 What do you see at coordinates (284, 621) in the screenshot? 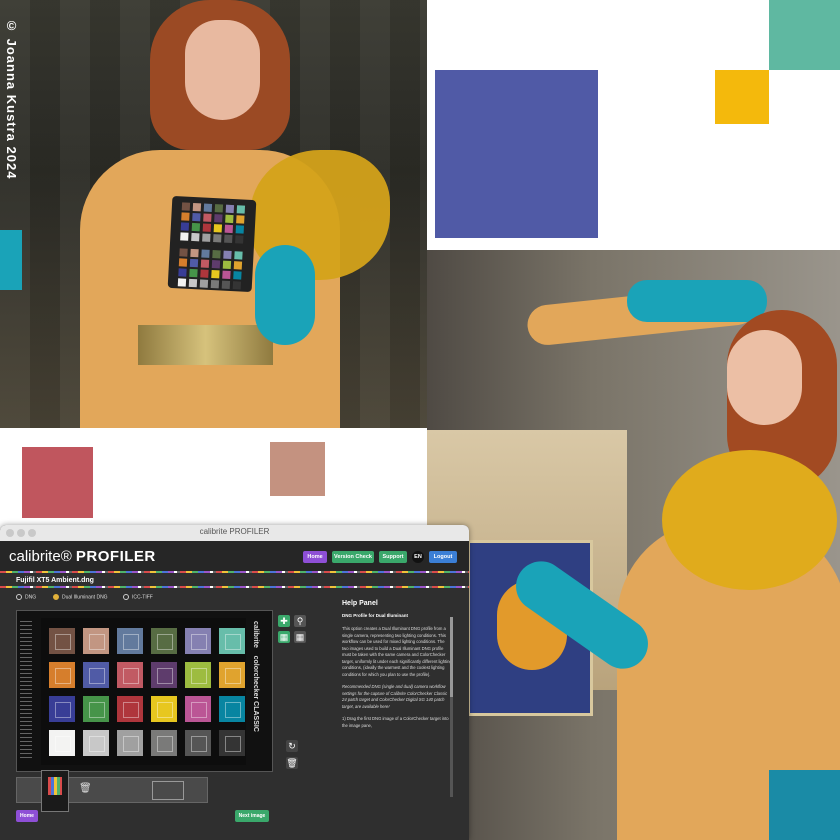
I see `crosshair-icon: ✚` at bounding box center [284, 621].